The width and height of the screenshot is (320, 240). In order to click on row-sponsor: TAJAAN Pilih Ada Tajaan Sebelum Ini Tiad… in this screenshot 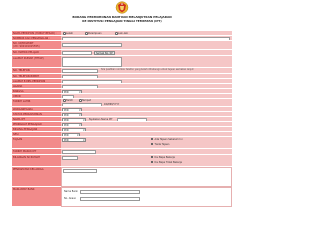, I will do `click(122, 143)`.